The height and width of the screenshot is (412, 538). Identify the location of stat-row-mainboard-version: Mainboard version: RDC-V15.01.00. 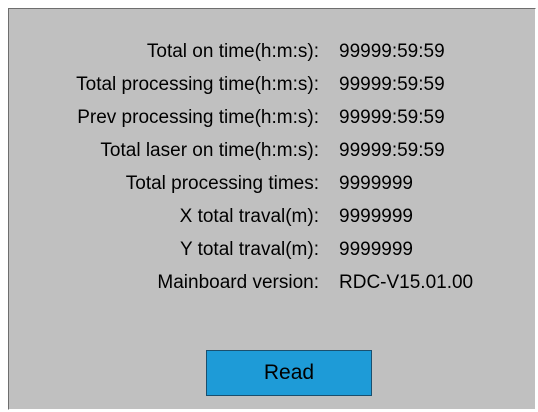
(272, 282).